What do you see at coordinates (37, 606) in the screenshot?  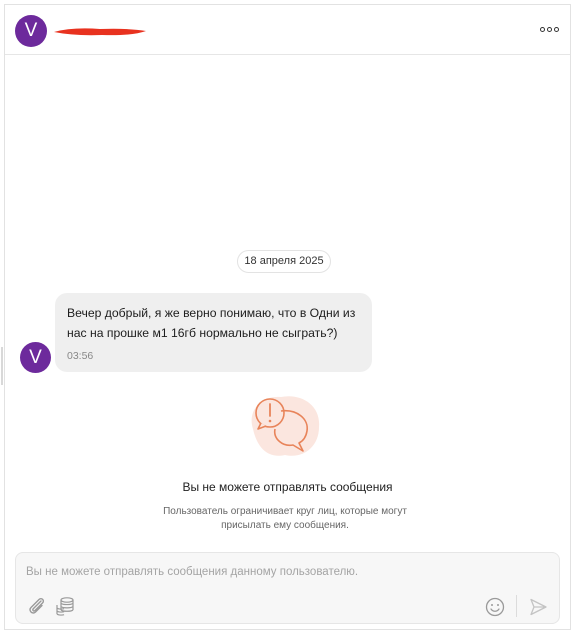 I see `paperclip-icon` at bounding box center [37, 606].